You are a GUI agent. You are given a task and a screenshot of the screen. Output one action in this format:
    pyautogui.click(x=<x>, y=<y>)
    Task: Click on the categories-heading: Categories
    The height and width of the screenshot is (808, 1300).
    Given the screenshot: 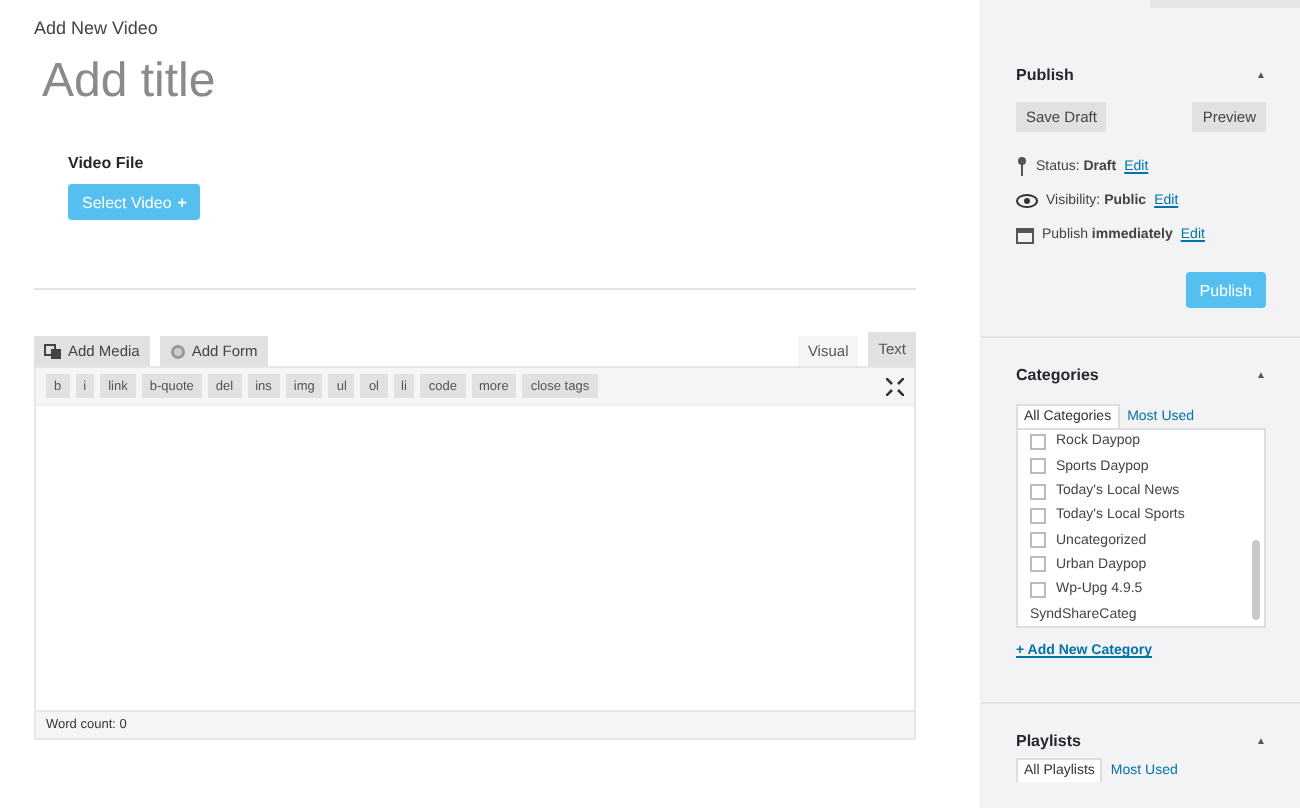 What is the action you would take?
    pyautogui.click(x=1057, y=375)
    